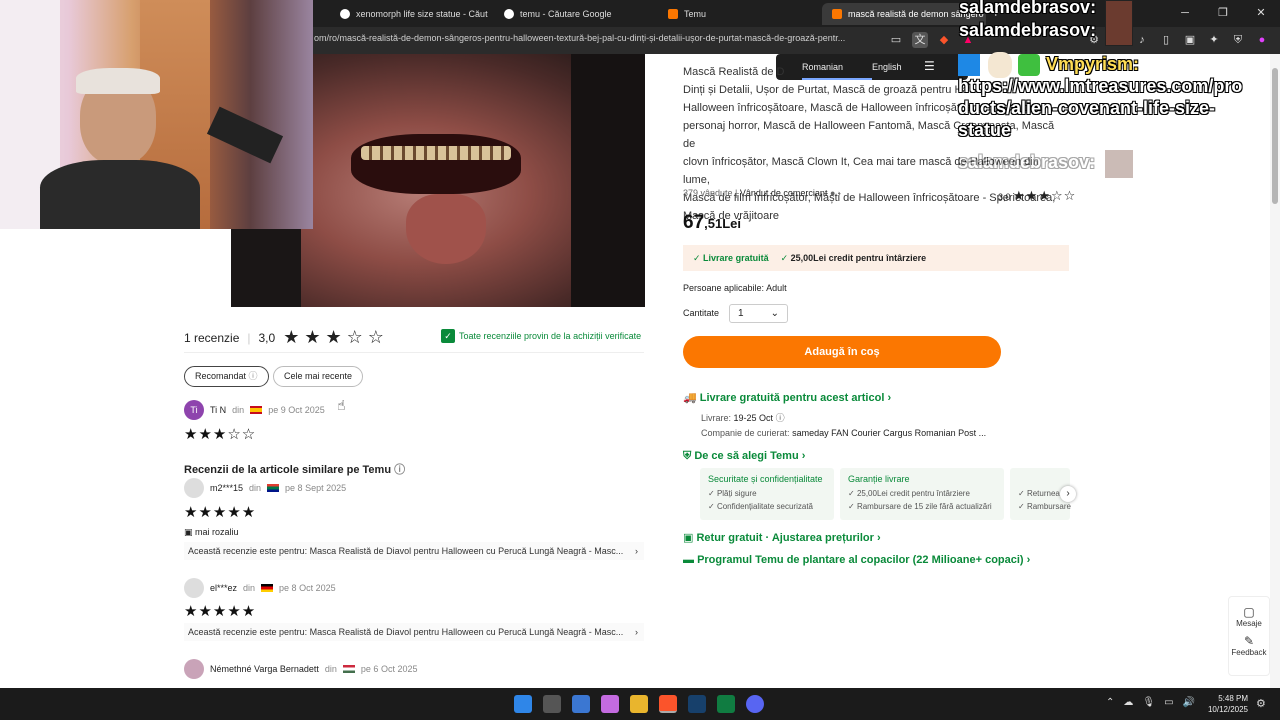 This screenshot has height=720, width=1280. Describe the element at coordinates (573, 14) in the screenshot. I see `tab-temu-search: temu - Căutare Google` at that location.